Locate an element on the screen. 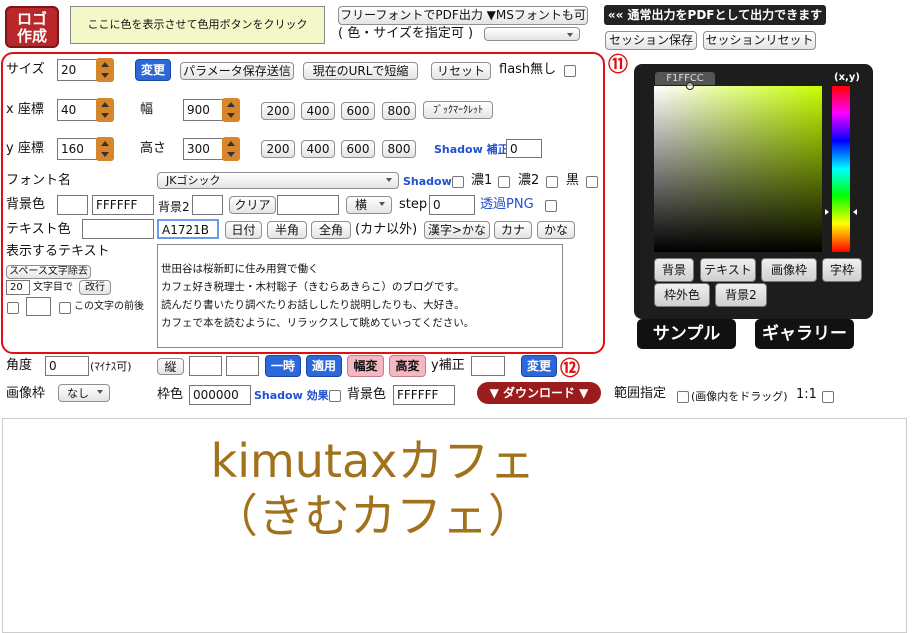 The width and height of the screenshot is (912, 633). ratio-checkbox is located at coordinates (828, 397).